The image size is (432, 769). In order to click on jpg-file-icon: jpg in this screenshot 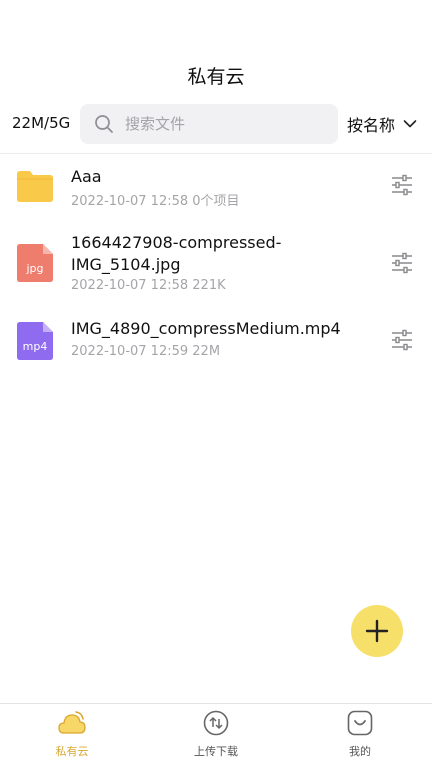, I will do `click(35, 263)`.